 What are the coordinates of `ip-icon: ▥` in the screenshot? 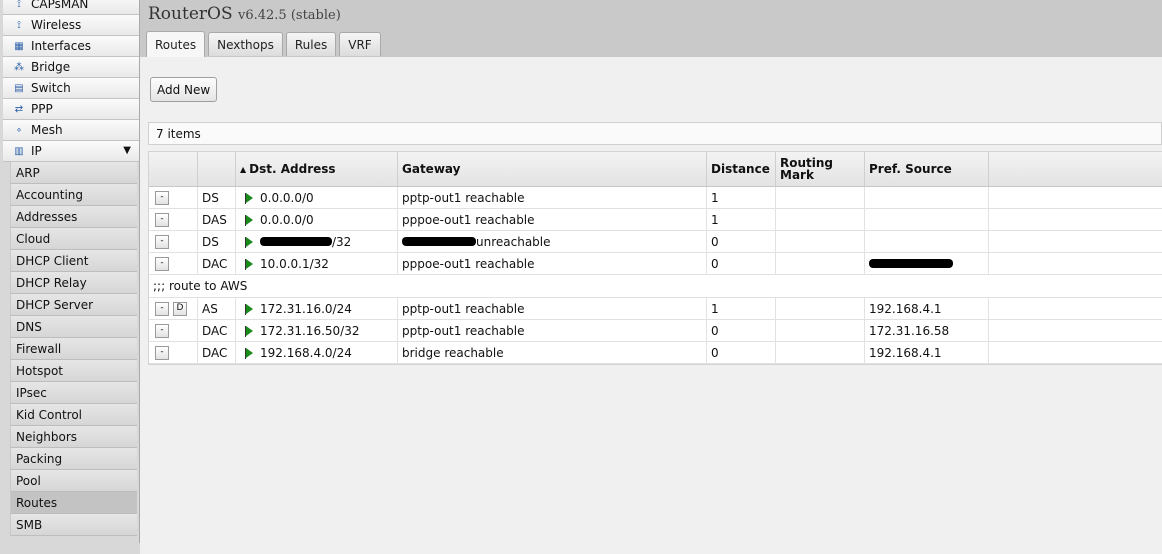 It's located at (19, 151).